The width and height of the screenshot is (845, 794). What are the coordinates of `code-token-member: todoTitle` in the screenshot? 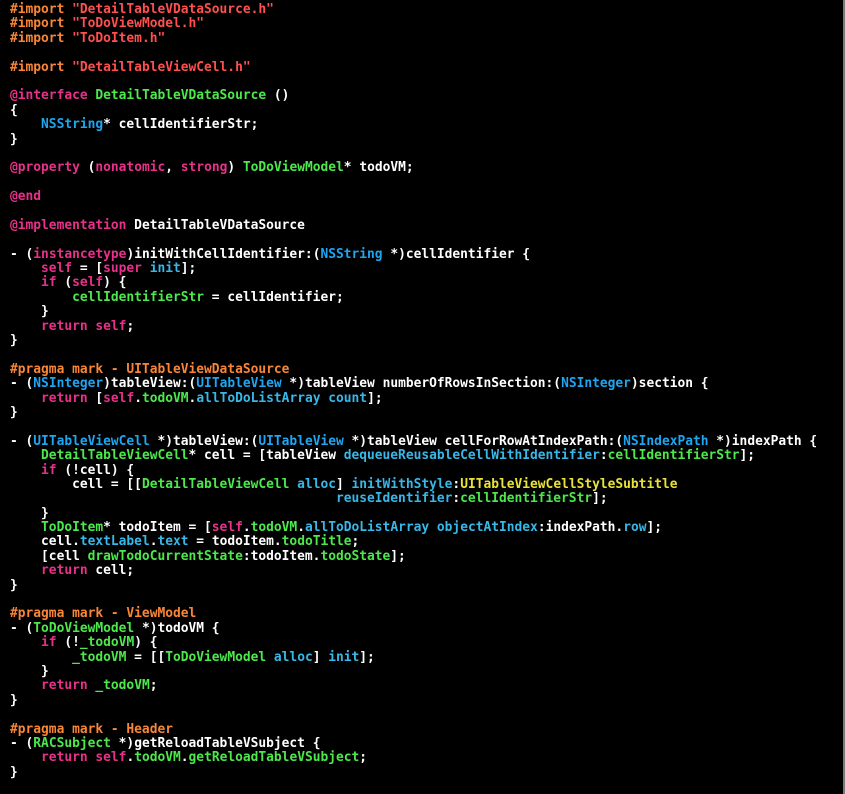 It's located at (316, 542).